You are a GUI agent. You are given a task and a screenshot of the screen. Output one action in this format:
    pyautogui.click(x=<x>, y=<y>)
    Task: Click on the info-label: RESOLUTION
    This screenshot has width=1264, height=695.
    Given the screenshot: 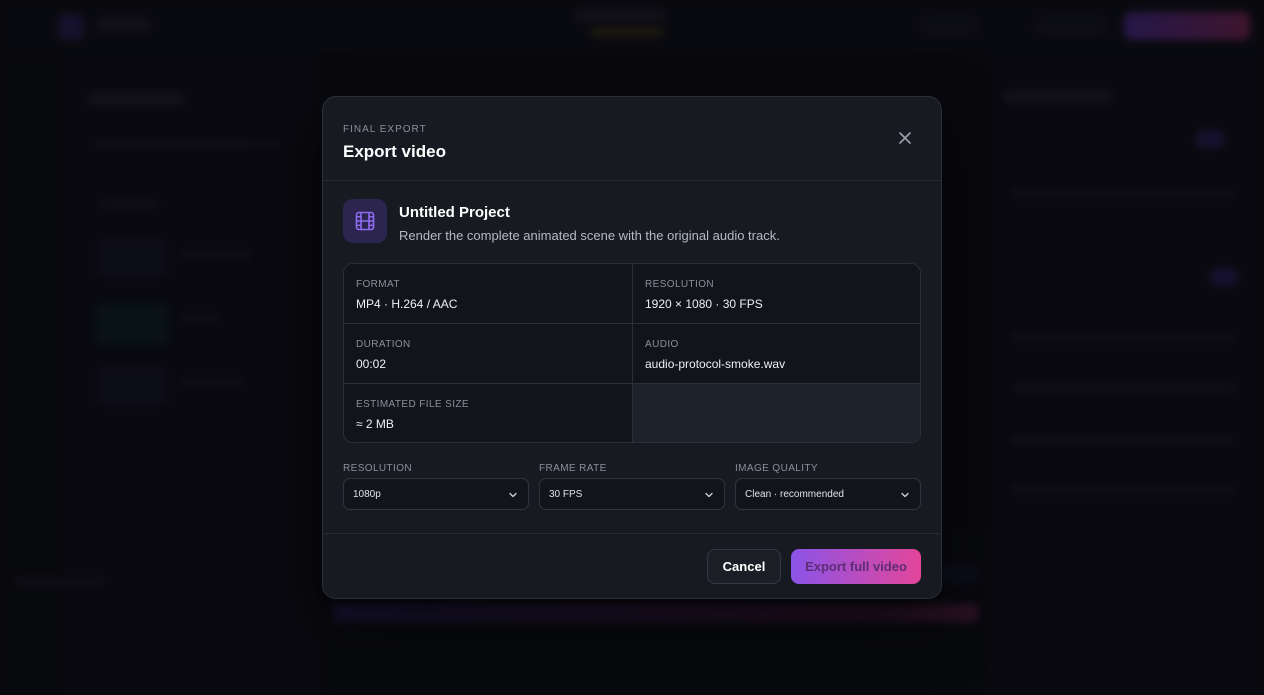 What is the action you would take?
    pyautogui.click(x=680, y=284)
    